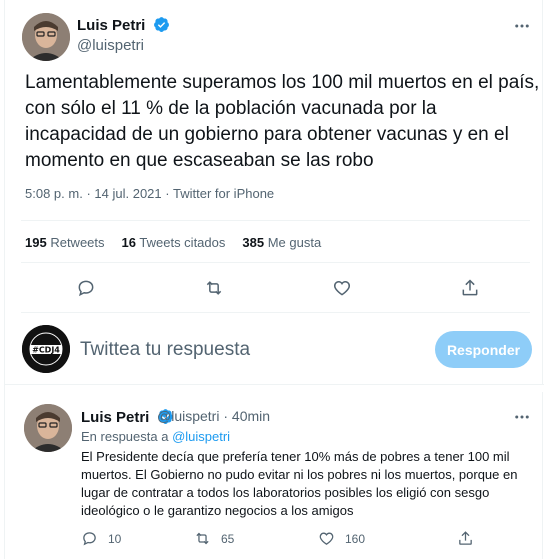 This screenshot has width=547, height=559. What do you see at coordinates (274, 388) in the screenshot?
I see `section-separator` at bounding box center [274, 388].